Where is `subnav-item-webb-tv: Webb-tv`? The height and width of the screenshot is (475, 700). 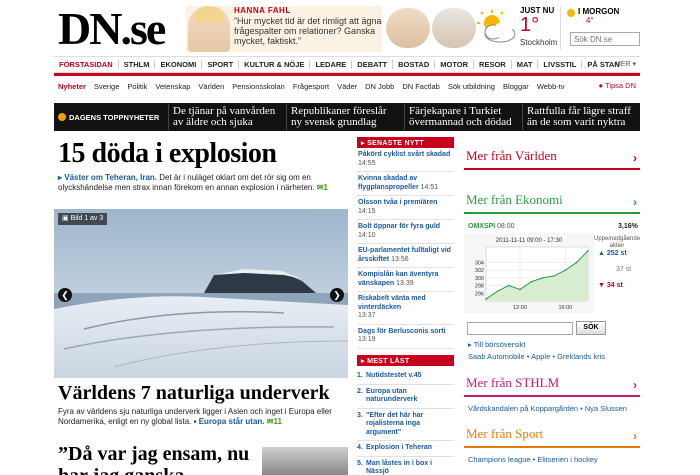 subnav-item-webb-tv: Webb-tv is located at coordinates (551, 86).